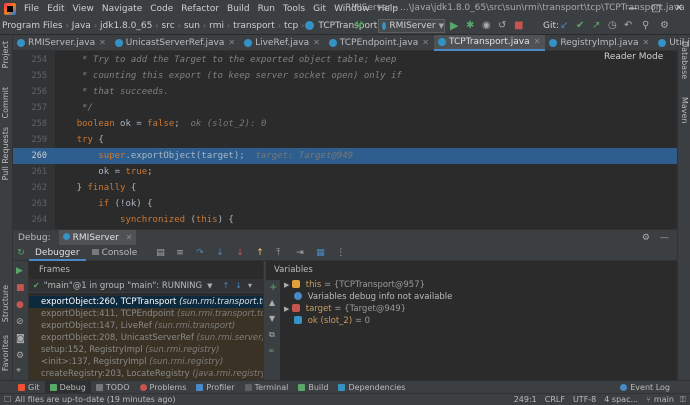  What do you see at coordinates (83, 9) in the screenshot?
I see `menu-view: View` at bounding box center [83, 9].